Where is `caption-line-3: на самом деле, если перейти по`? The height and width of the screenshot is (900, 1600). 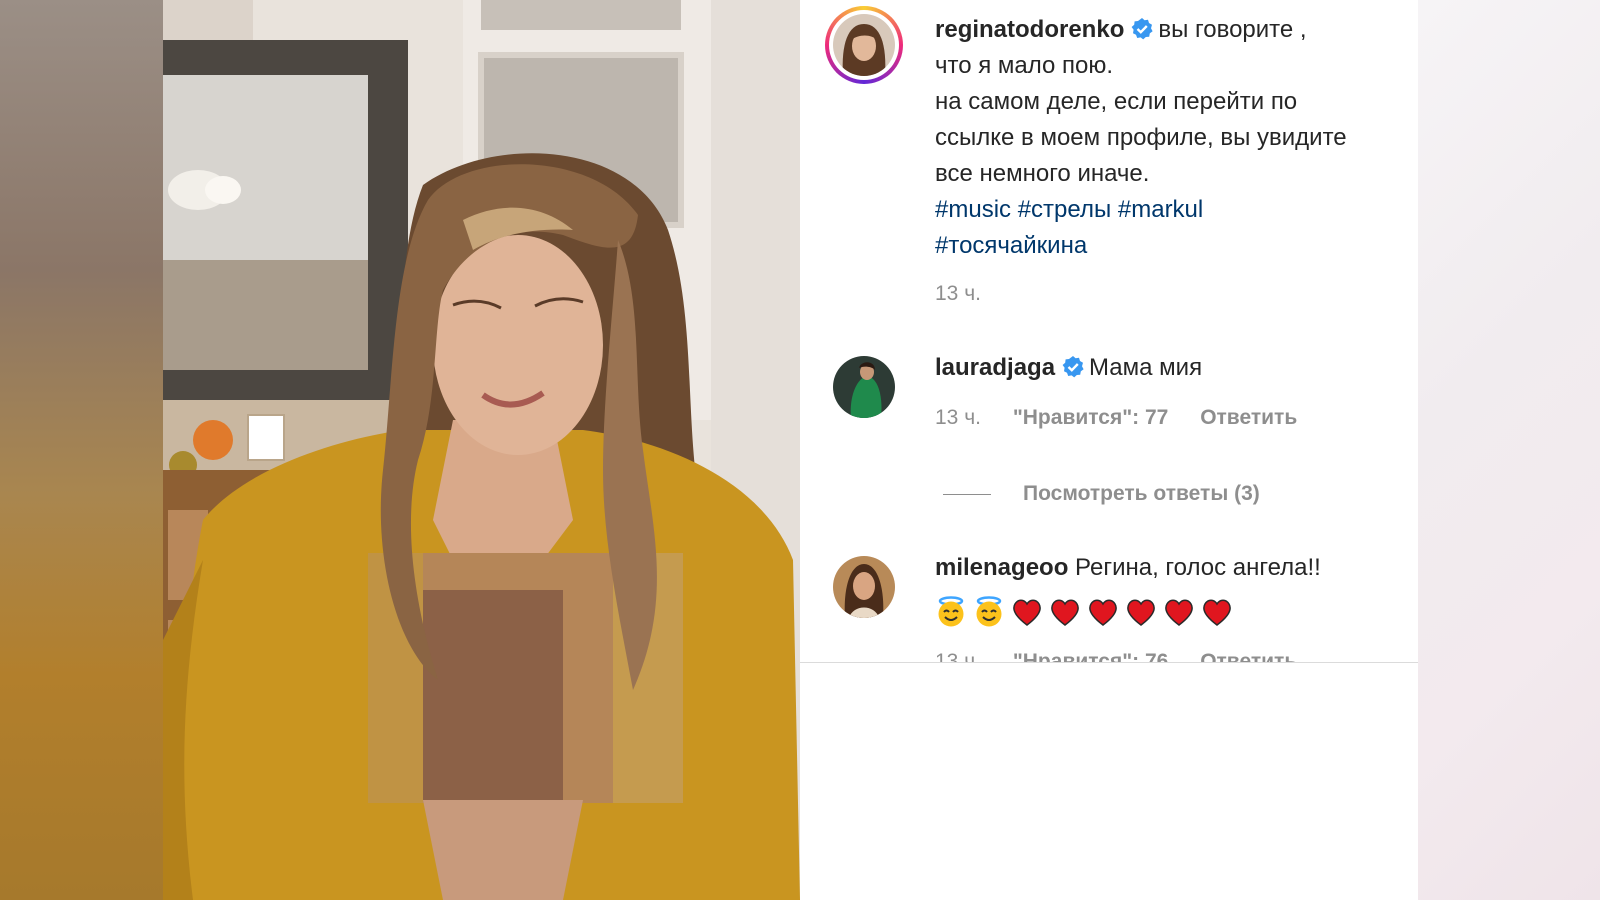
caption-line-3: на самом деле, если перейти по is located at coordinates (1116, 101).